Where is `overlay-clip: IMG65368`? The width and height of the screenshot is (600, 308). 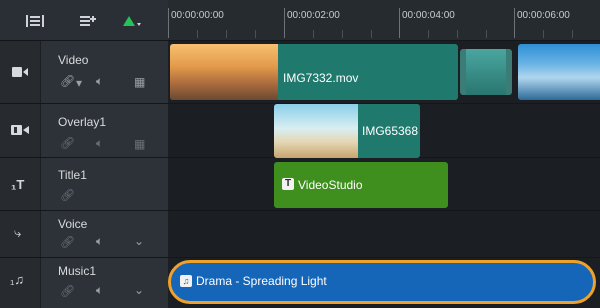 overlay-clip: IMG65368 is located at coordinates (347, 131).